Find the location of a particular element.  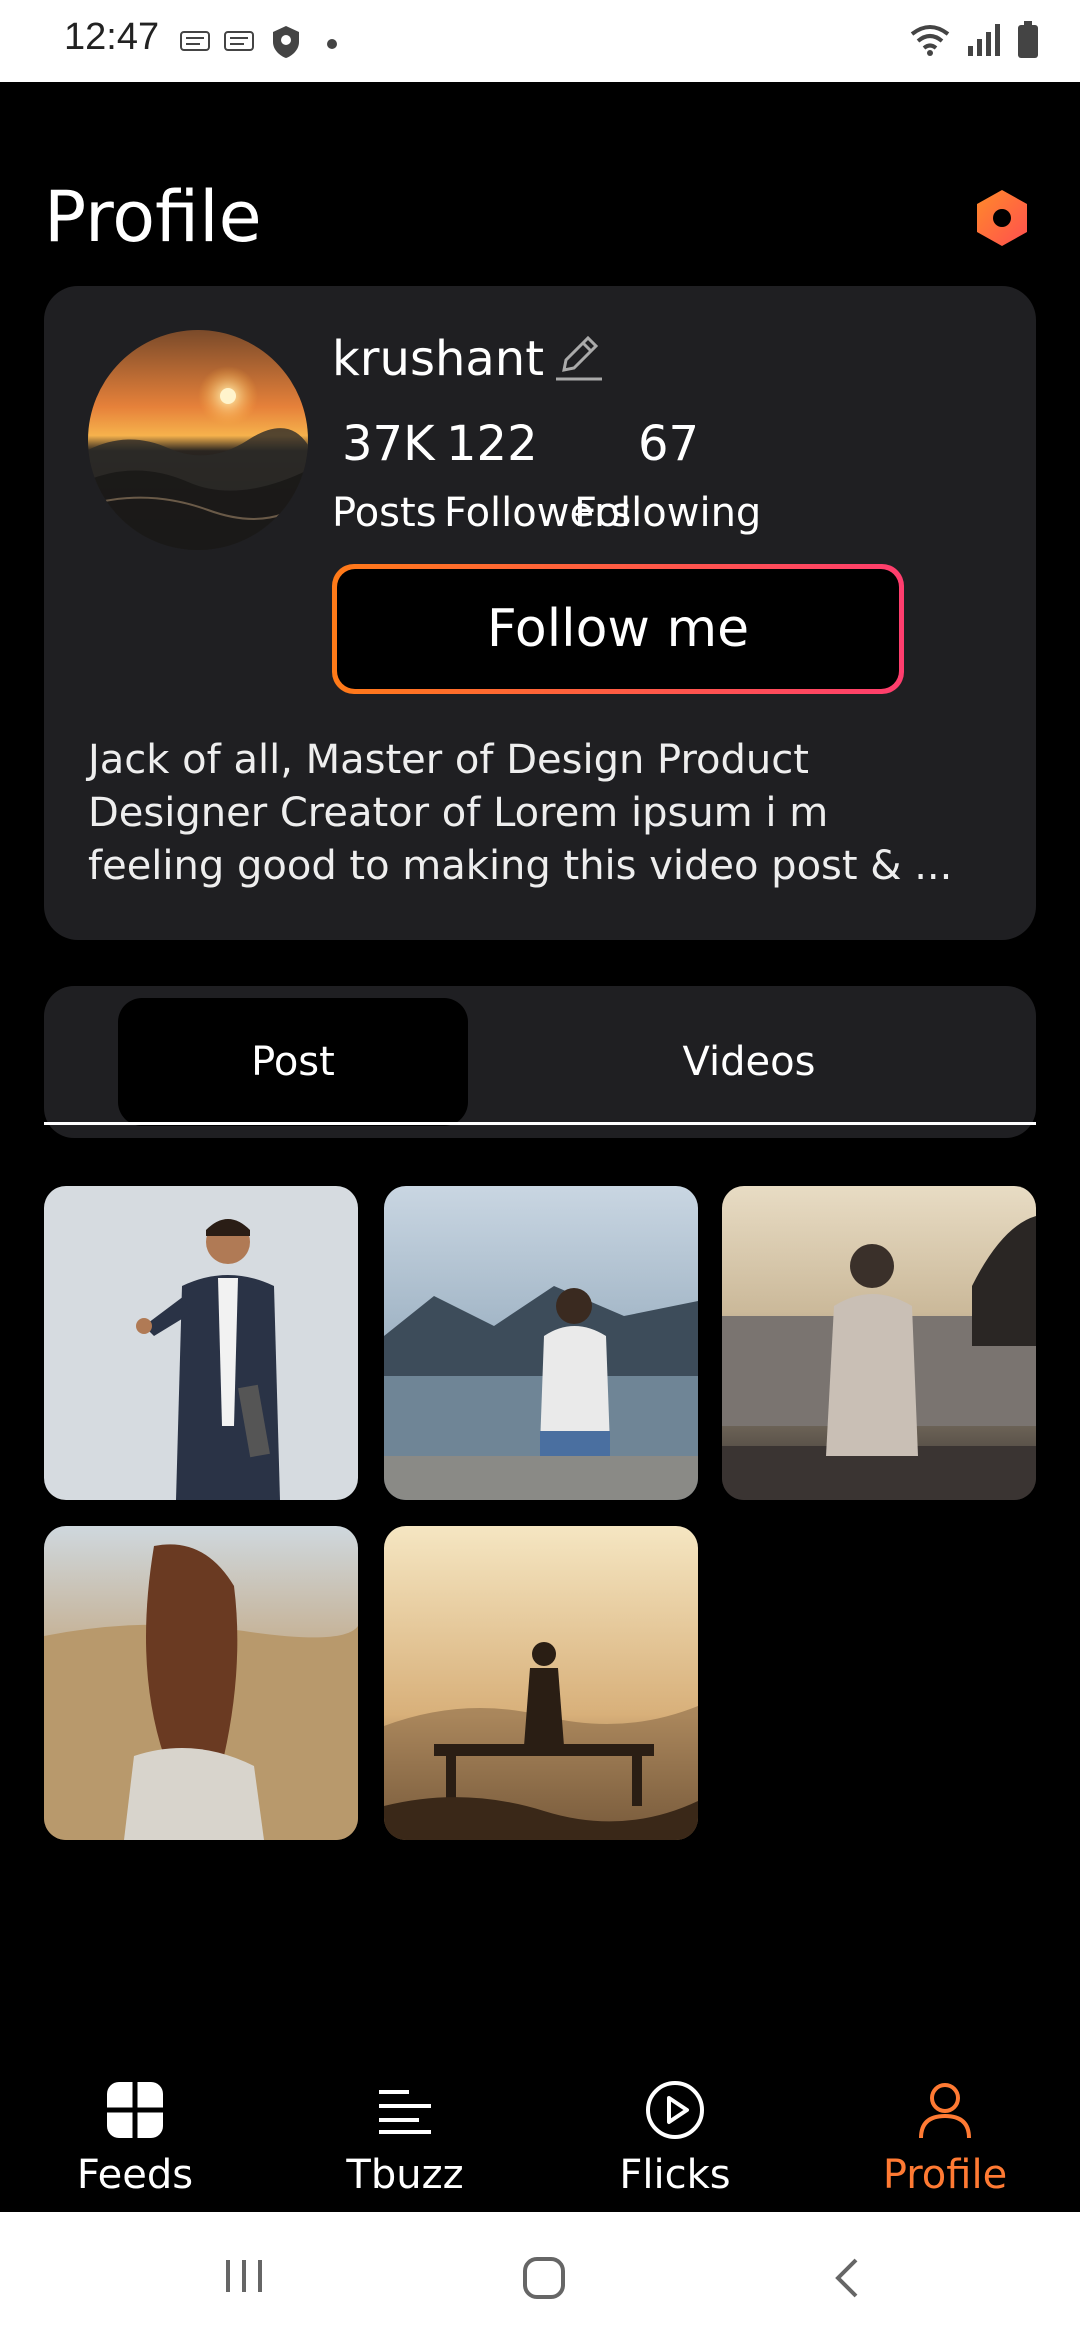

edit-pencil-icon is located at coordinates (579, 359).